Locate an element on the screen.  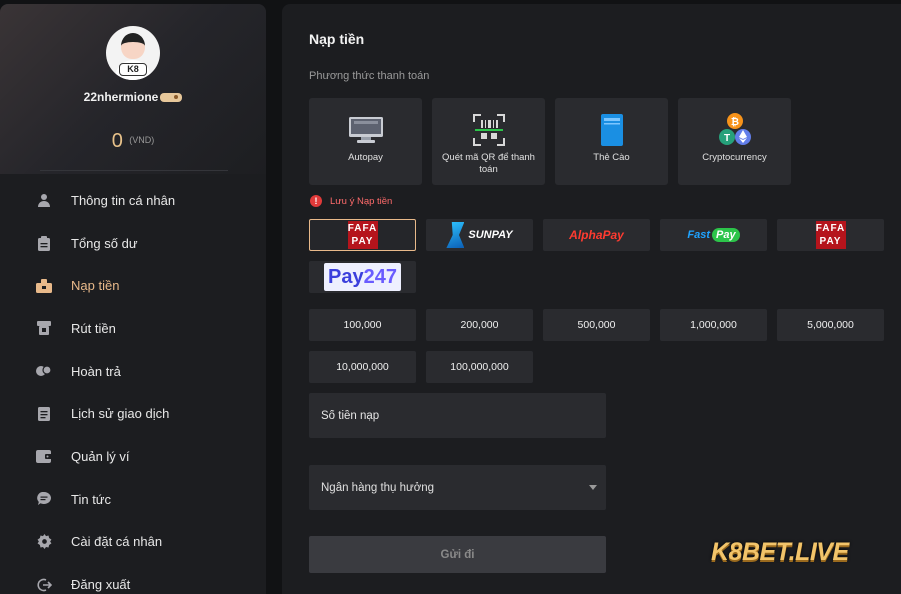
balance-amount: 0 is located at coordinates (117, 141).